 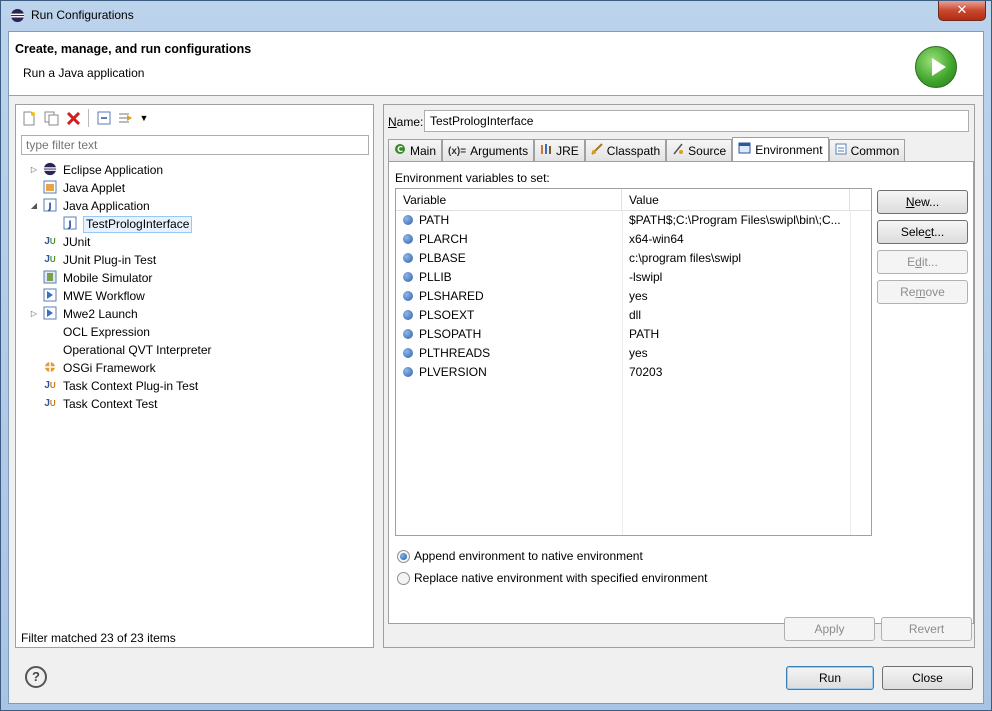 What do you see at coordinates (50, 259) in the screenshot?
I see `junit-plugin-icon: JU` at bounding box center [50, 259].